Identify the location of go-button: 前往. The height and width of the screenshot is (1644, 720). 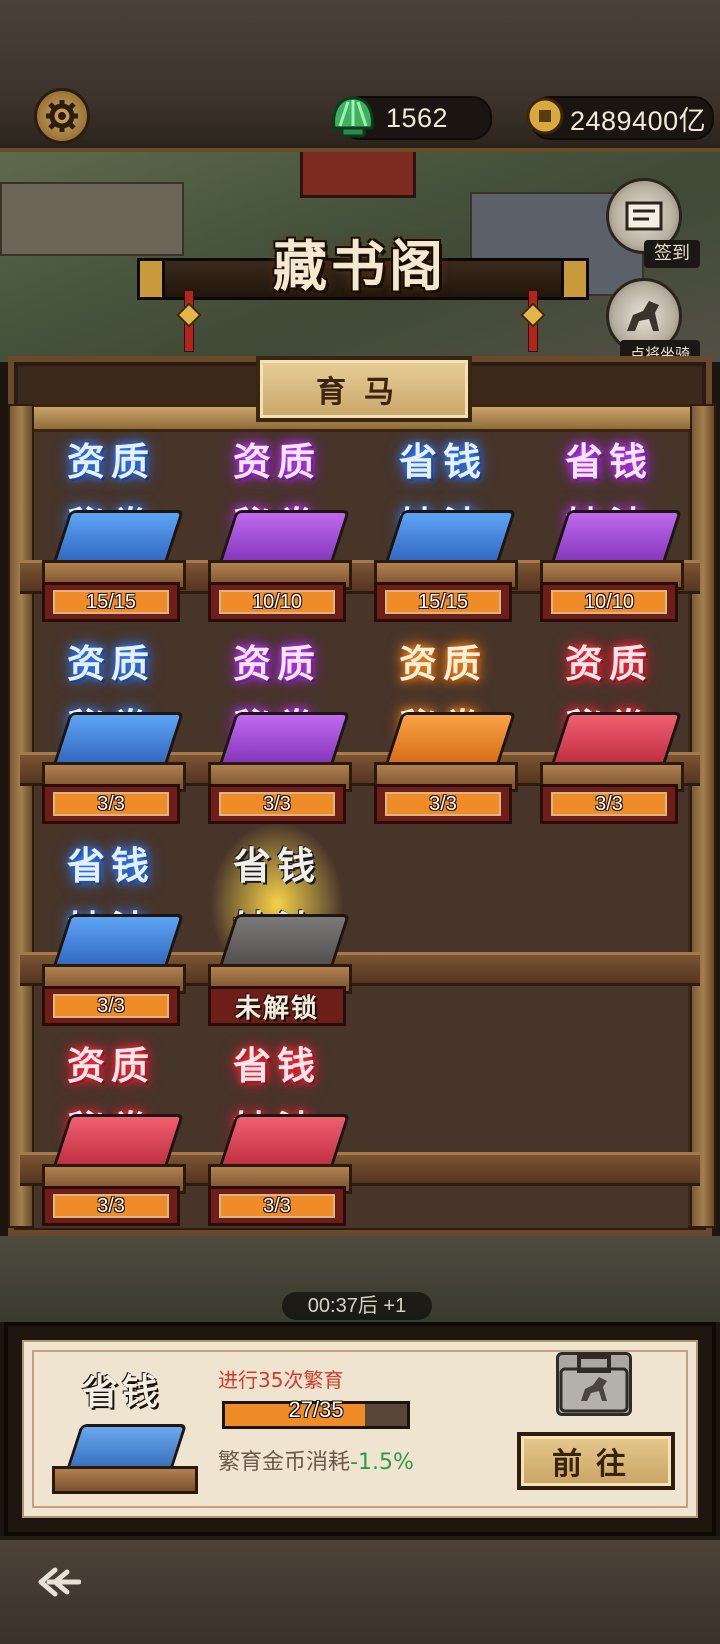
(596, 1461).